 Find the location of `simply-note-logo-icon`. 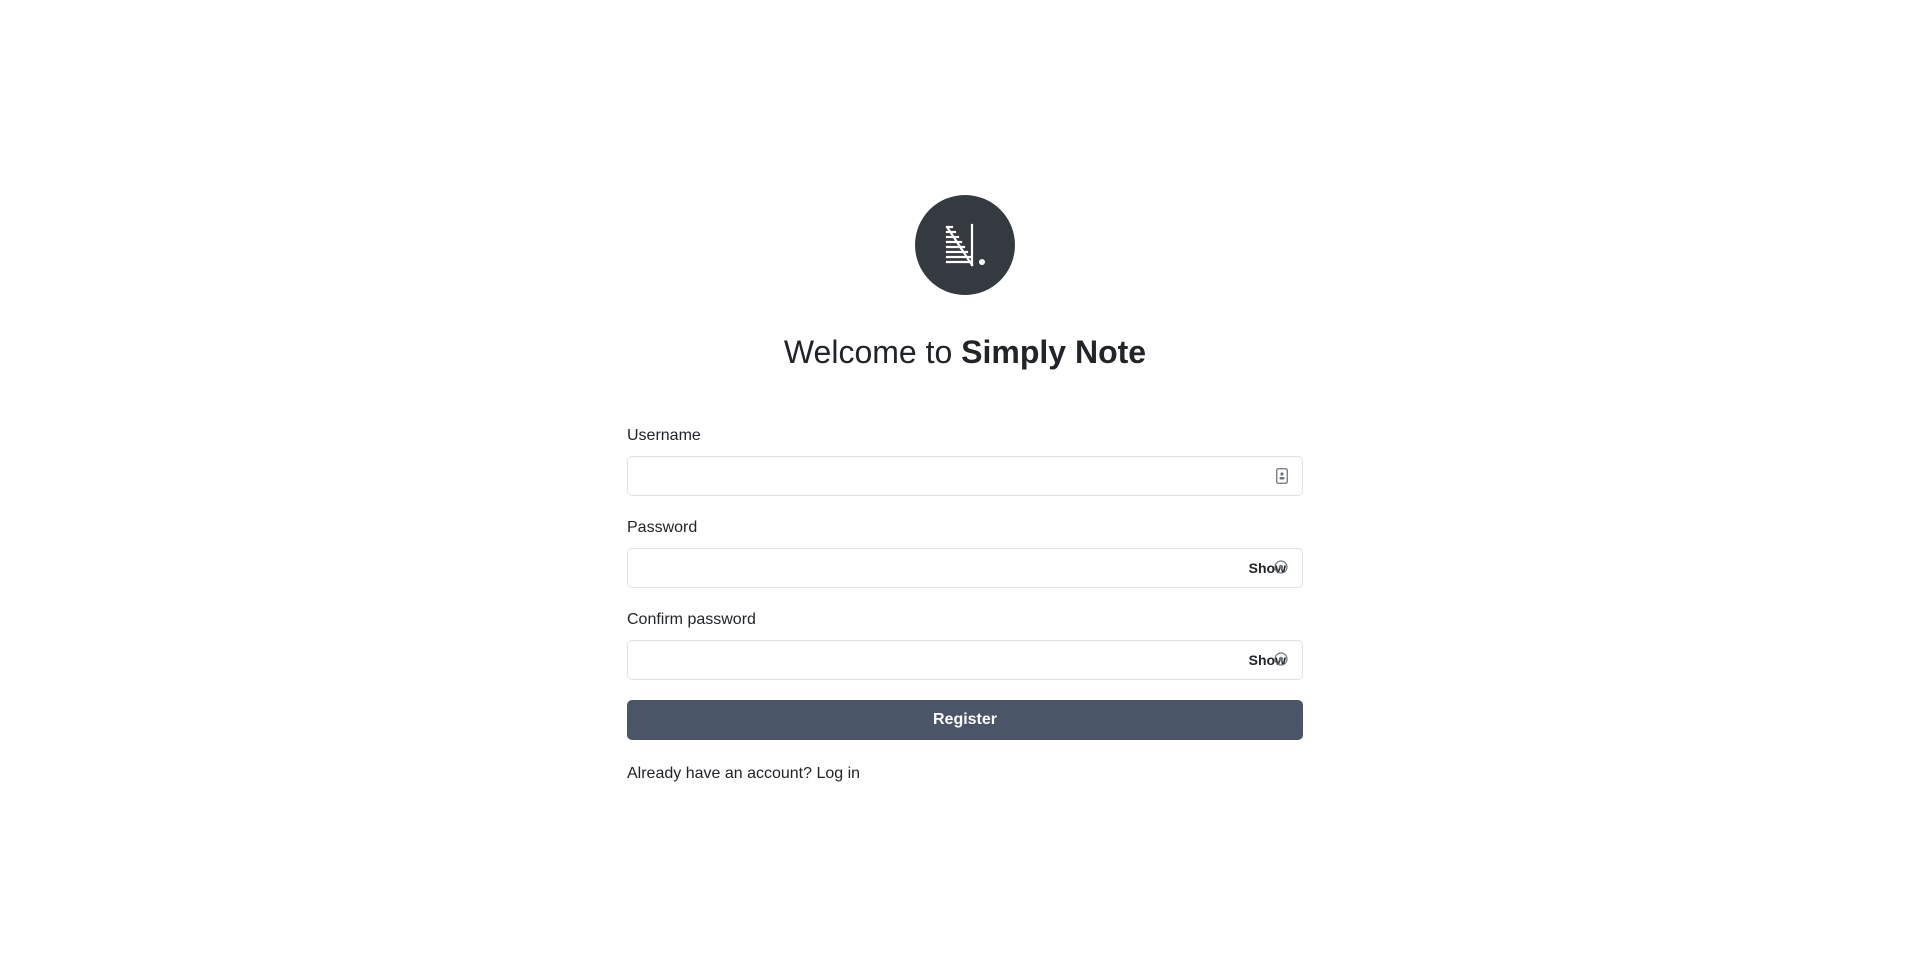

simply-note-logo-icon is located at coordinates (965, 245).